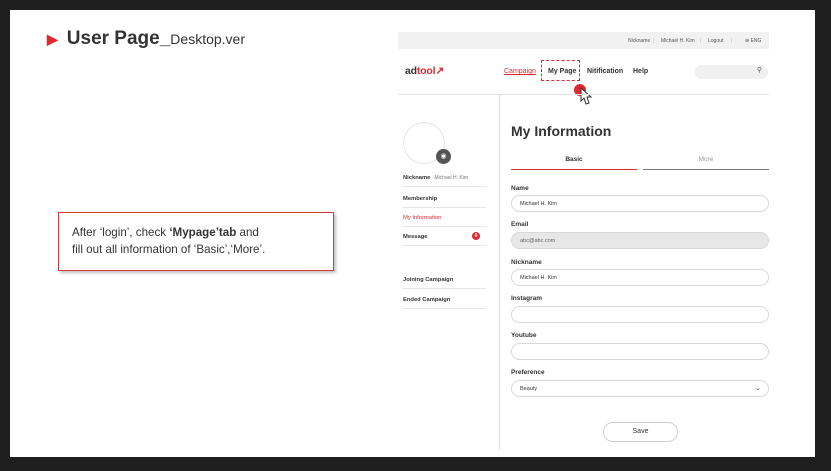 This screenshot has width=831, height=471. Describe the element at coordinates (561, 131) in the screenshot. I see `page-title: My Information` at that location.